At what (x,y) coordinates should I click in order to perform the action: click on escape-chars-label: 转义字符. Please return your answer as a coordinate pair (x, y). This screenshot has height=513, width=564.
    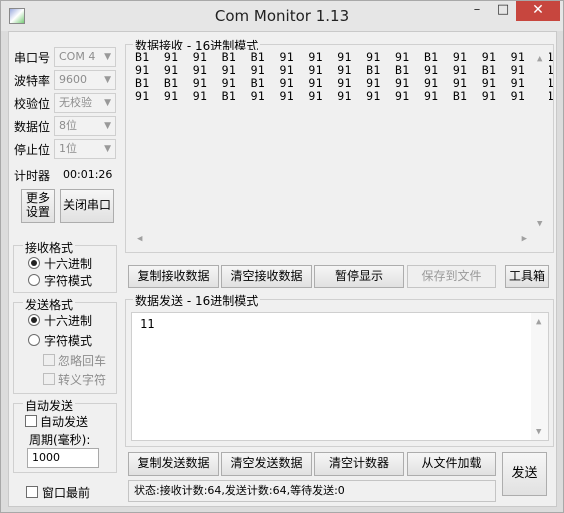
    Looking at the image, I should click on (82, 380).